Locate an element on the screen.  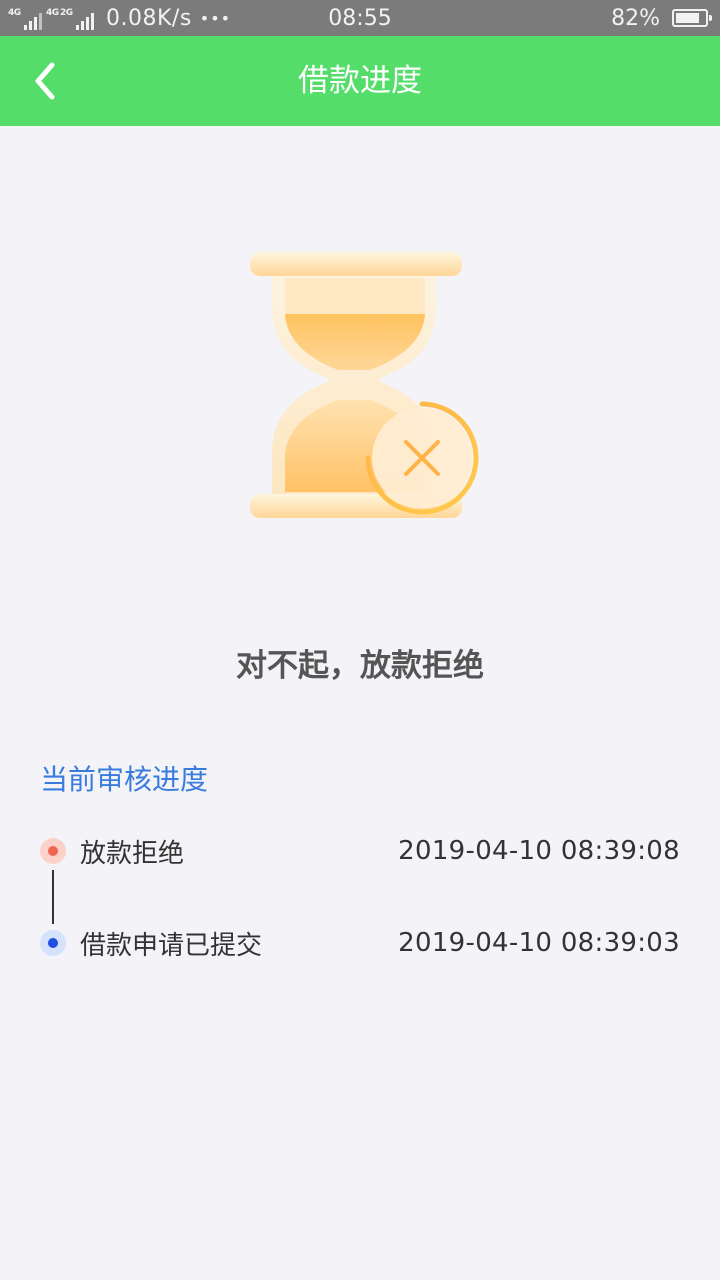
step-label: 放款拒绝 is located at coordinates (132, 853).